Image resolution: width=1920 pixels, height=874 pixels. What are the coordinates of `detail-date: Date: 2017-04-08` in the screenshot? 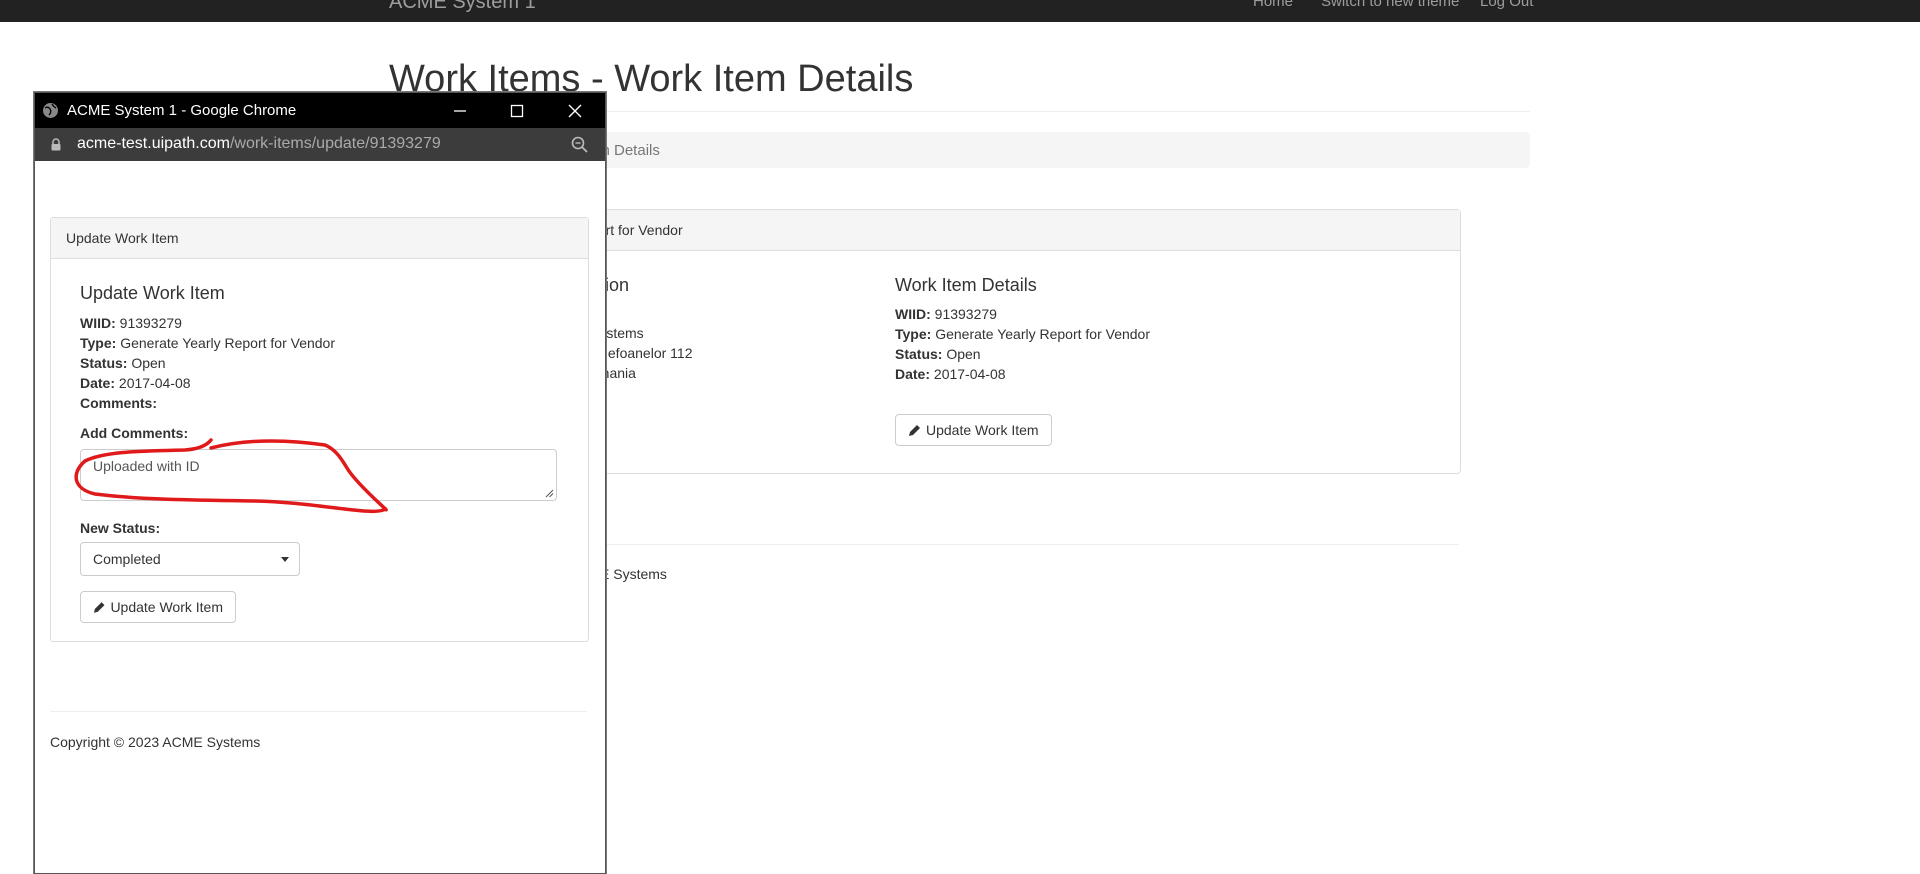 It's located at (950, 374).